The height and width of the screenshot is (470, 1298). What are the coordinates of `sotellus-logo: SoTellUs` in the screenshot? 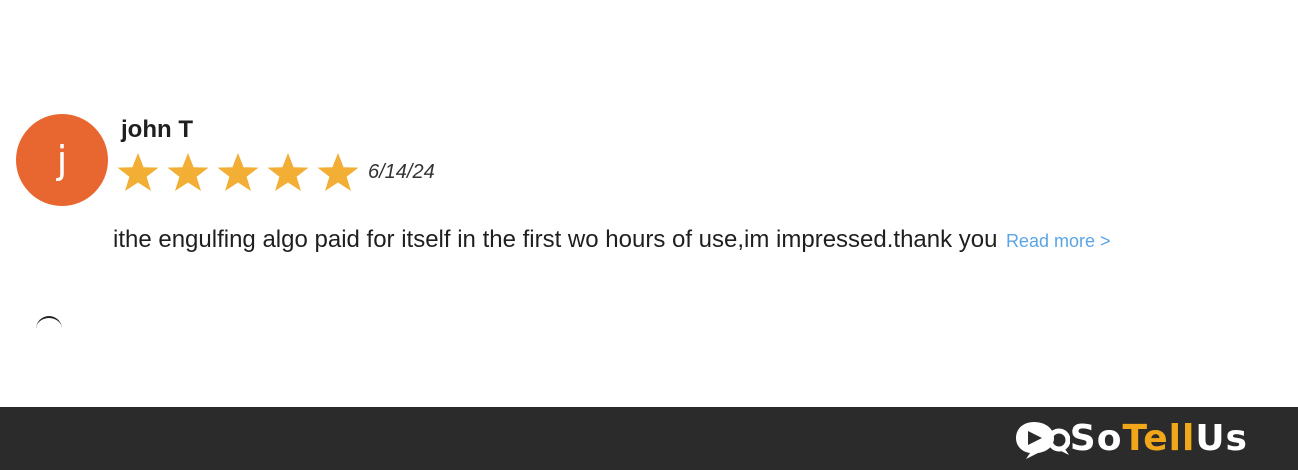 It's located at (1131, 439).